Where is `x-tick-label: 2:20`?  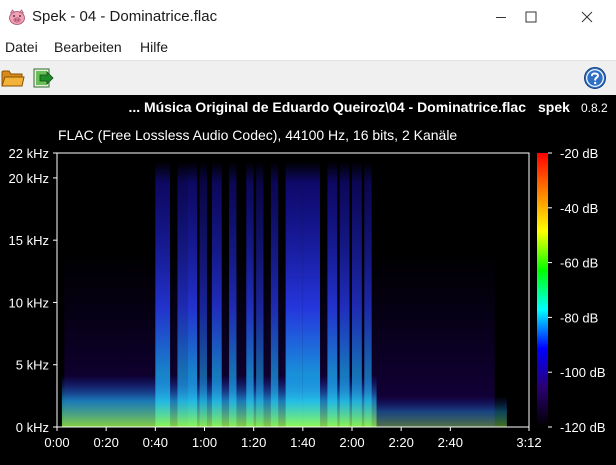 x-tick-label: 2:20 is located at coordinates (401, 442).